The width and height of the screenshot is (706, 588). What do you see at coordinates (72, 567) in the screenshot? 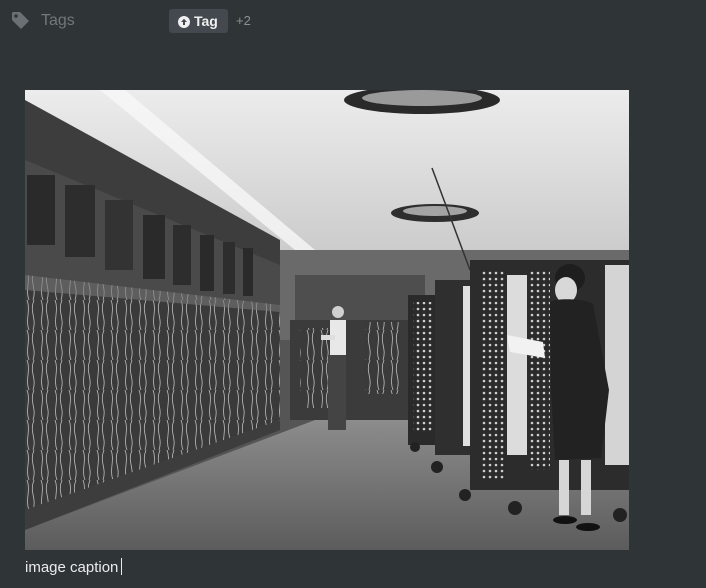
I see `image-caption-text: image caption` at bounding box center [72, 567].